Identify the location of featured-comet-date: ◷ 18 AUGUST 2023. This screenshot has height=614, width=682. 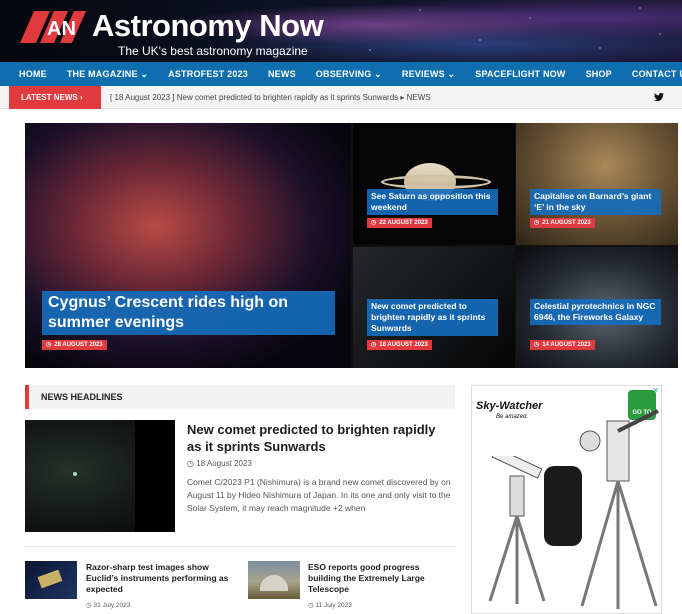
(399, 345).